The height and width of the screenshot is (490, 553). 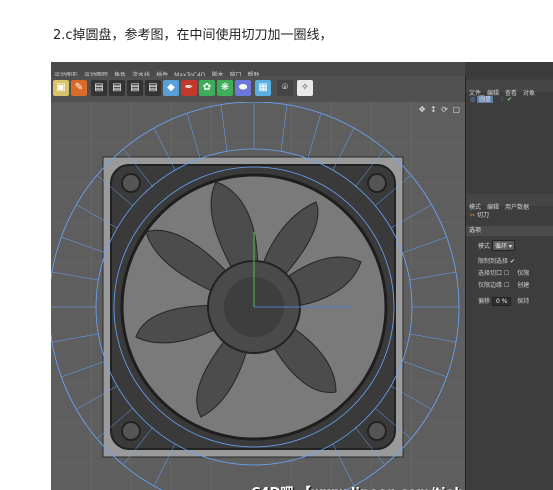 I want to click on visibility-icon: ⋮, so click(x=502, y=99).